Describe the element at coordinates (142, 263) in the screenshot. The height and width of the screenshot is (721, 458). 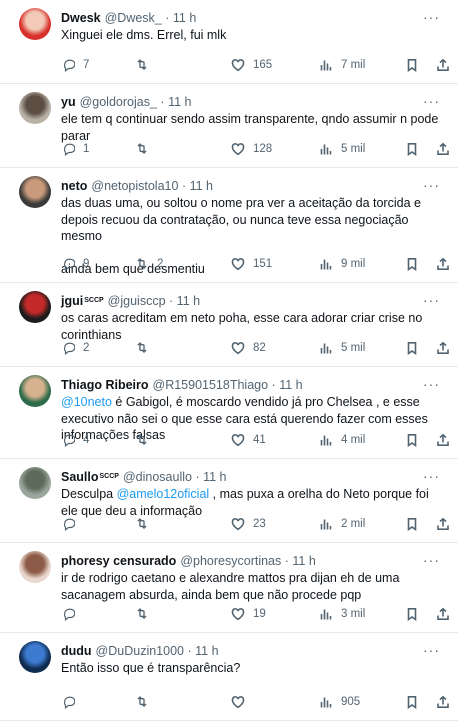
I see `retweet-icon` at that location.